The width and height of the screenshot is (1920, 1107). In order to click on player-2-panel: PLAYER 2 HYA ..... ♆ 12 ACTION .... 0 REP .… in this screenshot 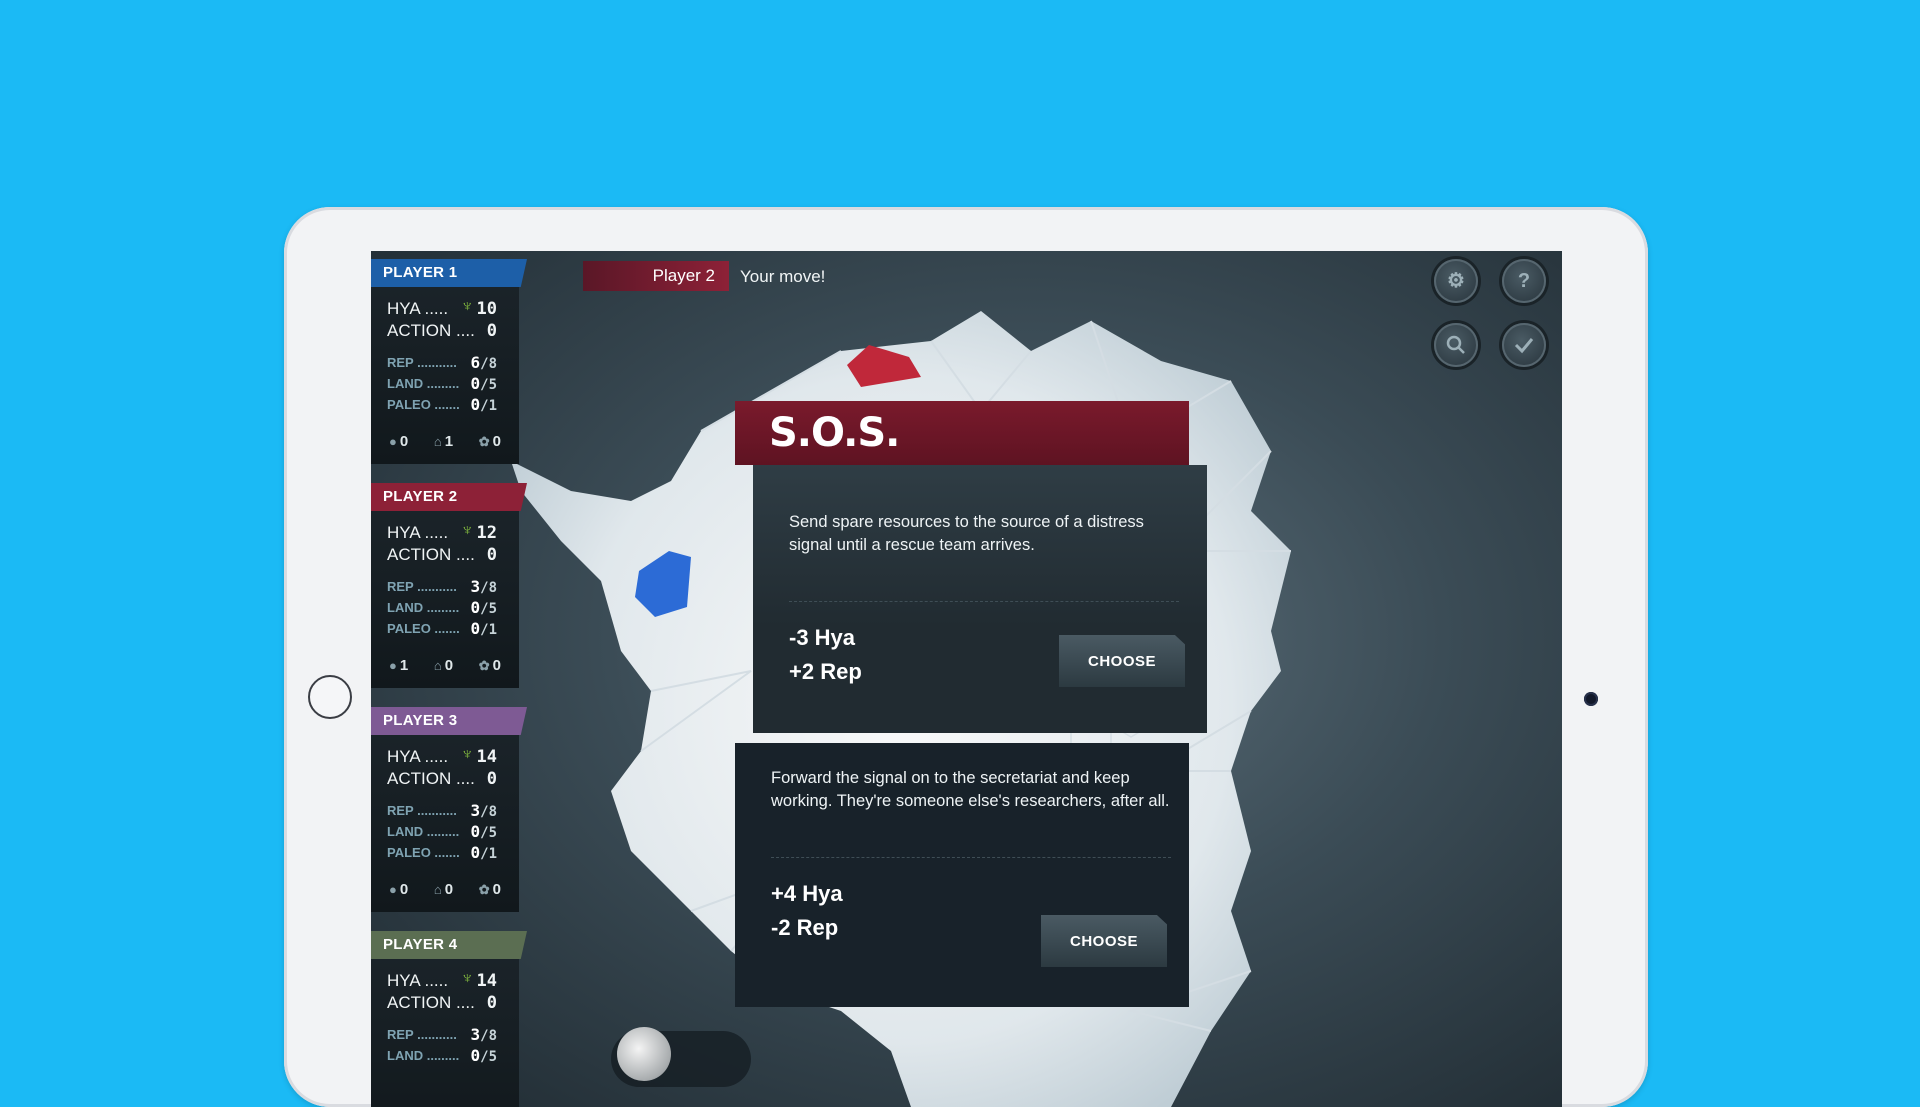, I will do `click(449, 585)`.